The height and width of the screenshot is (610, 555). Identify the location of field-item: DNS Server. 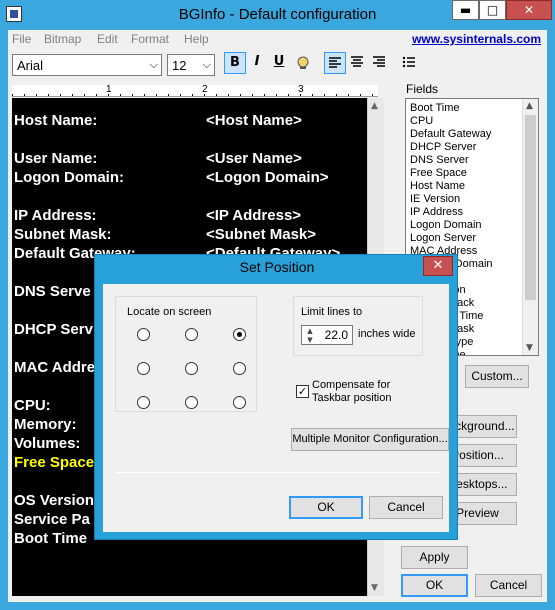
(439, 160).